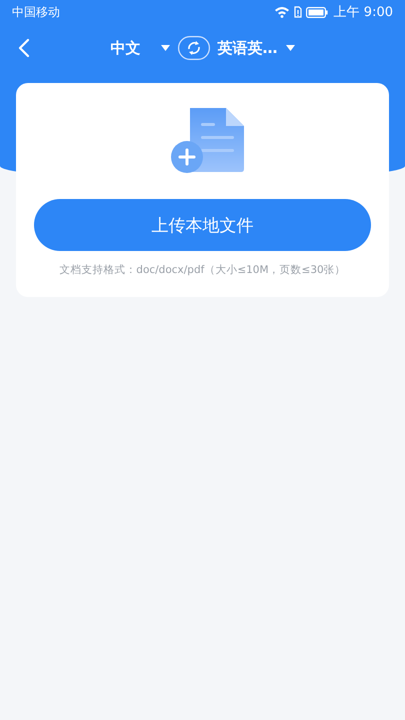 This screenshot has width=405, height=720. What do you see at coordinates (24, 48) in the screenshot?
I see `back-icon` at bounding box center [24, 48].